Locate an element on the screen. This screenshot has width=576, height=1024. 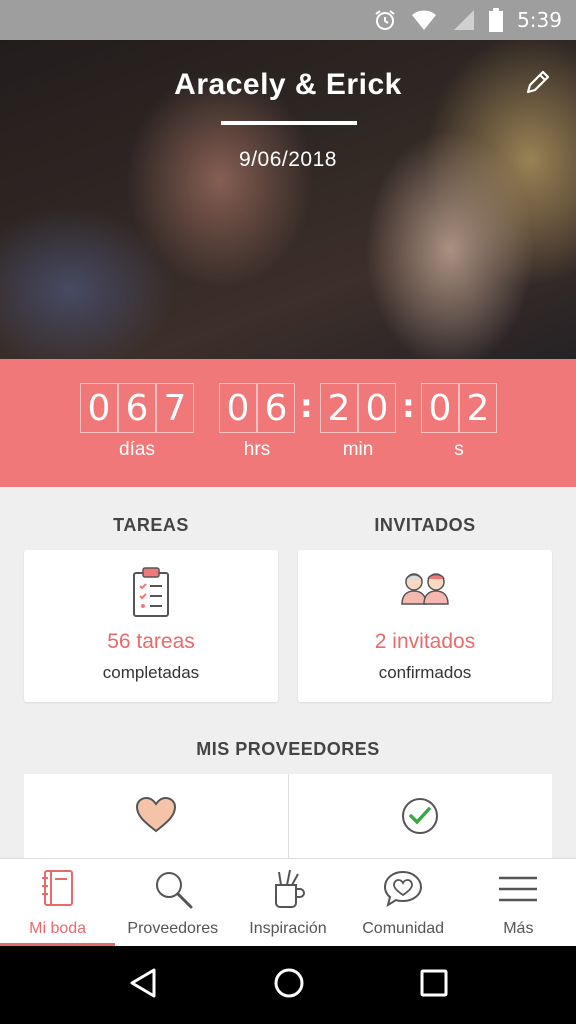
countdown-seconds: 0 2 is located at coordinates (459, 408).